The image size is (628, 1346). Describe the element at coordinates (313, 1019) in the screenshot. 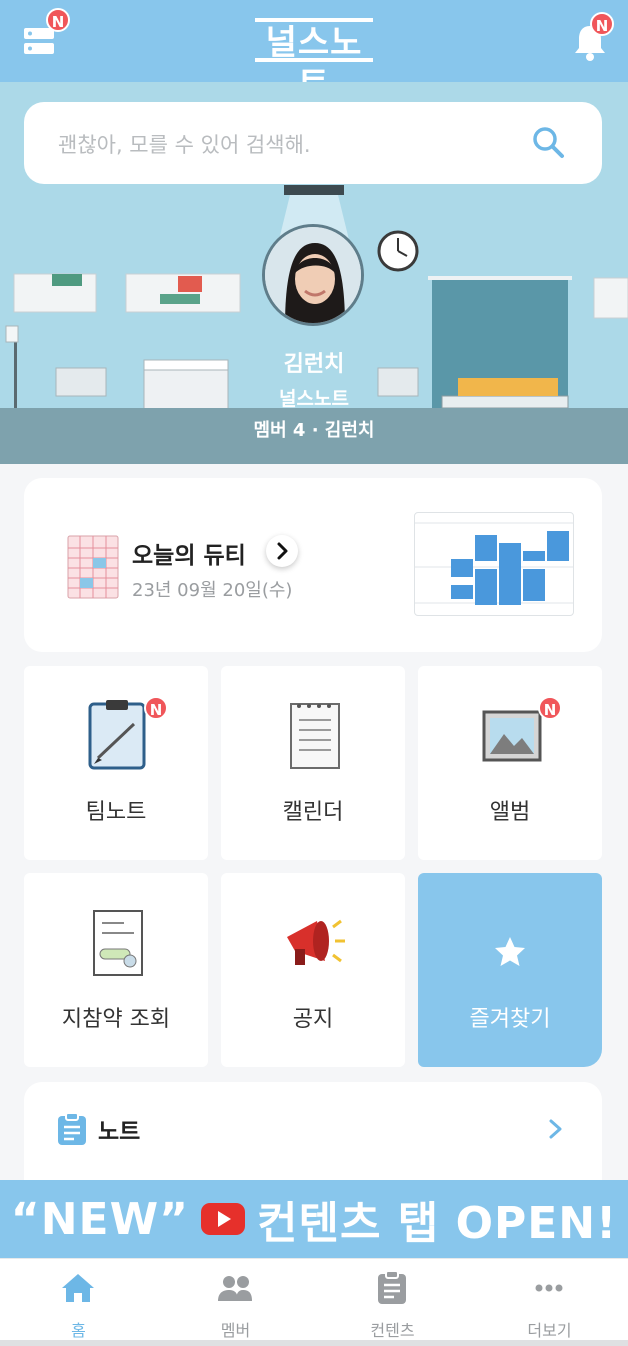

I see `tile-label: 공지` at that location.